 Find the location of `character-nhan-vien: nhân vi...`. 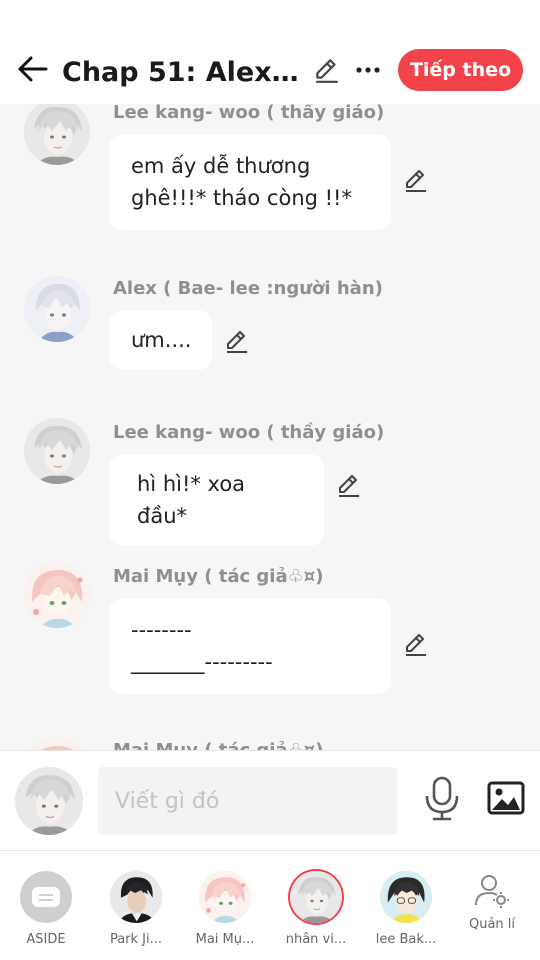

character-nhan-vien: nhân vi... is located at coordinates (316, 909).